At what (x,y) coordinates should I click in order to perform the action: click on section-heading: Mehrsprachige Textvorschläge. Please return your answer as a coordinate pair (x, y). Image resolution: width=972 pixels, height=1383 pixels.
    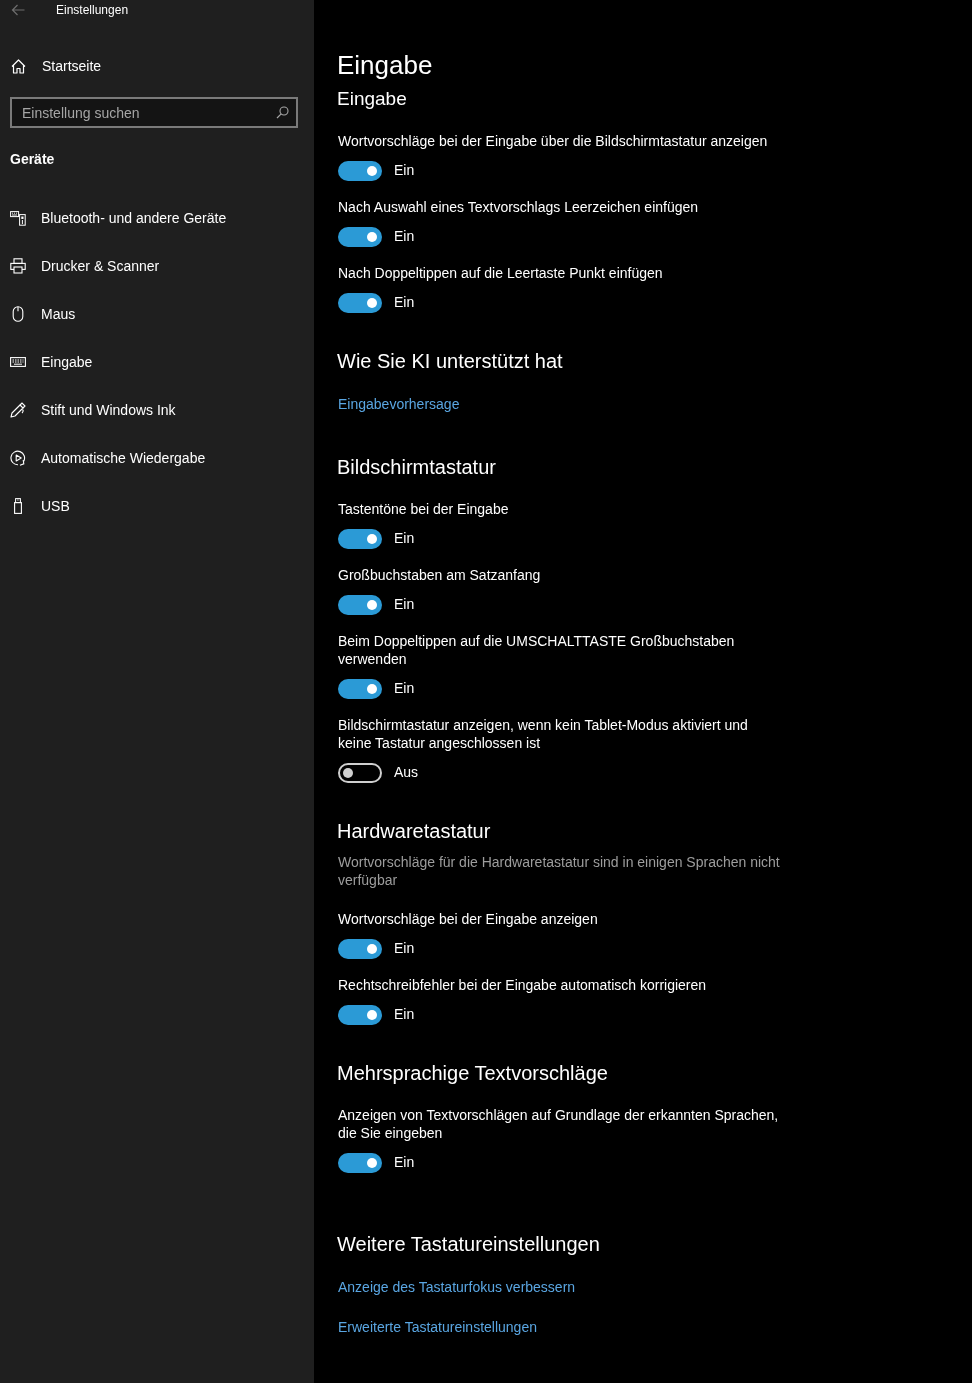
    Looking at the image, I should click on (473, 1073).